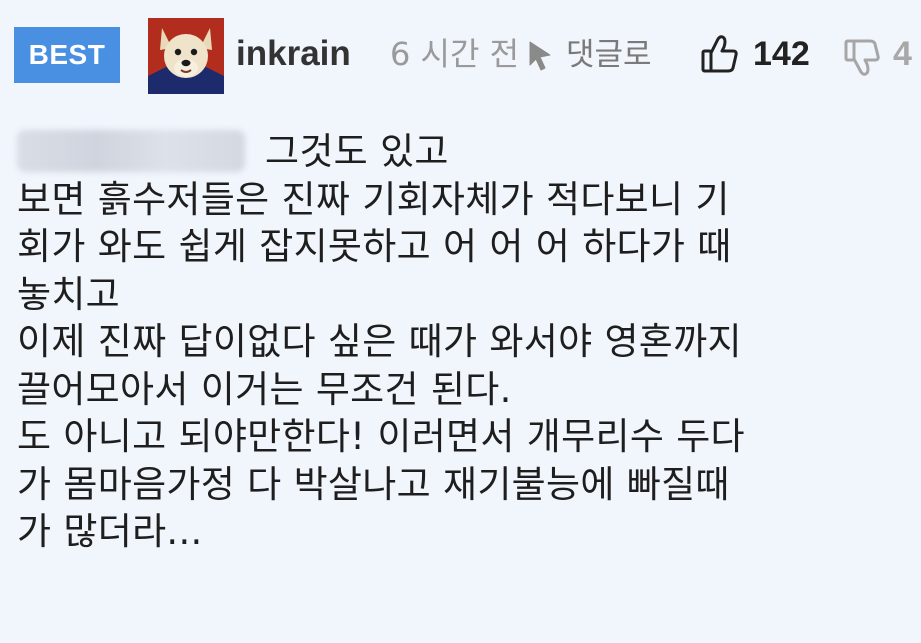 Image resolution: width=921 pixels, height=643 pixels. I want to click on dog-avatar-icon, so click(186, 56).